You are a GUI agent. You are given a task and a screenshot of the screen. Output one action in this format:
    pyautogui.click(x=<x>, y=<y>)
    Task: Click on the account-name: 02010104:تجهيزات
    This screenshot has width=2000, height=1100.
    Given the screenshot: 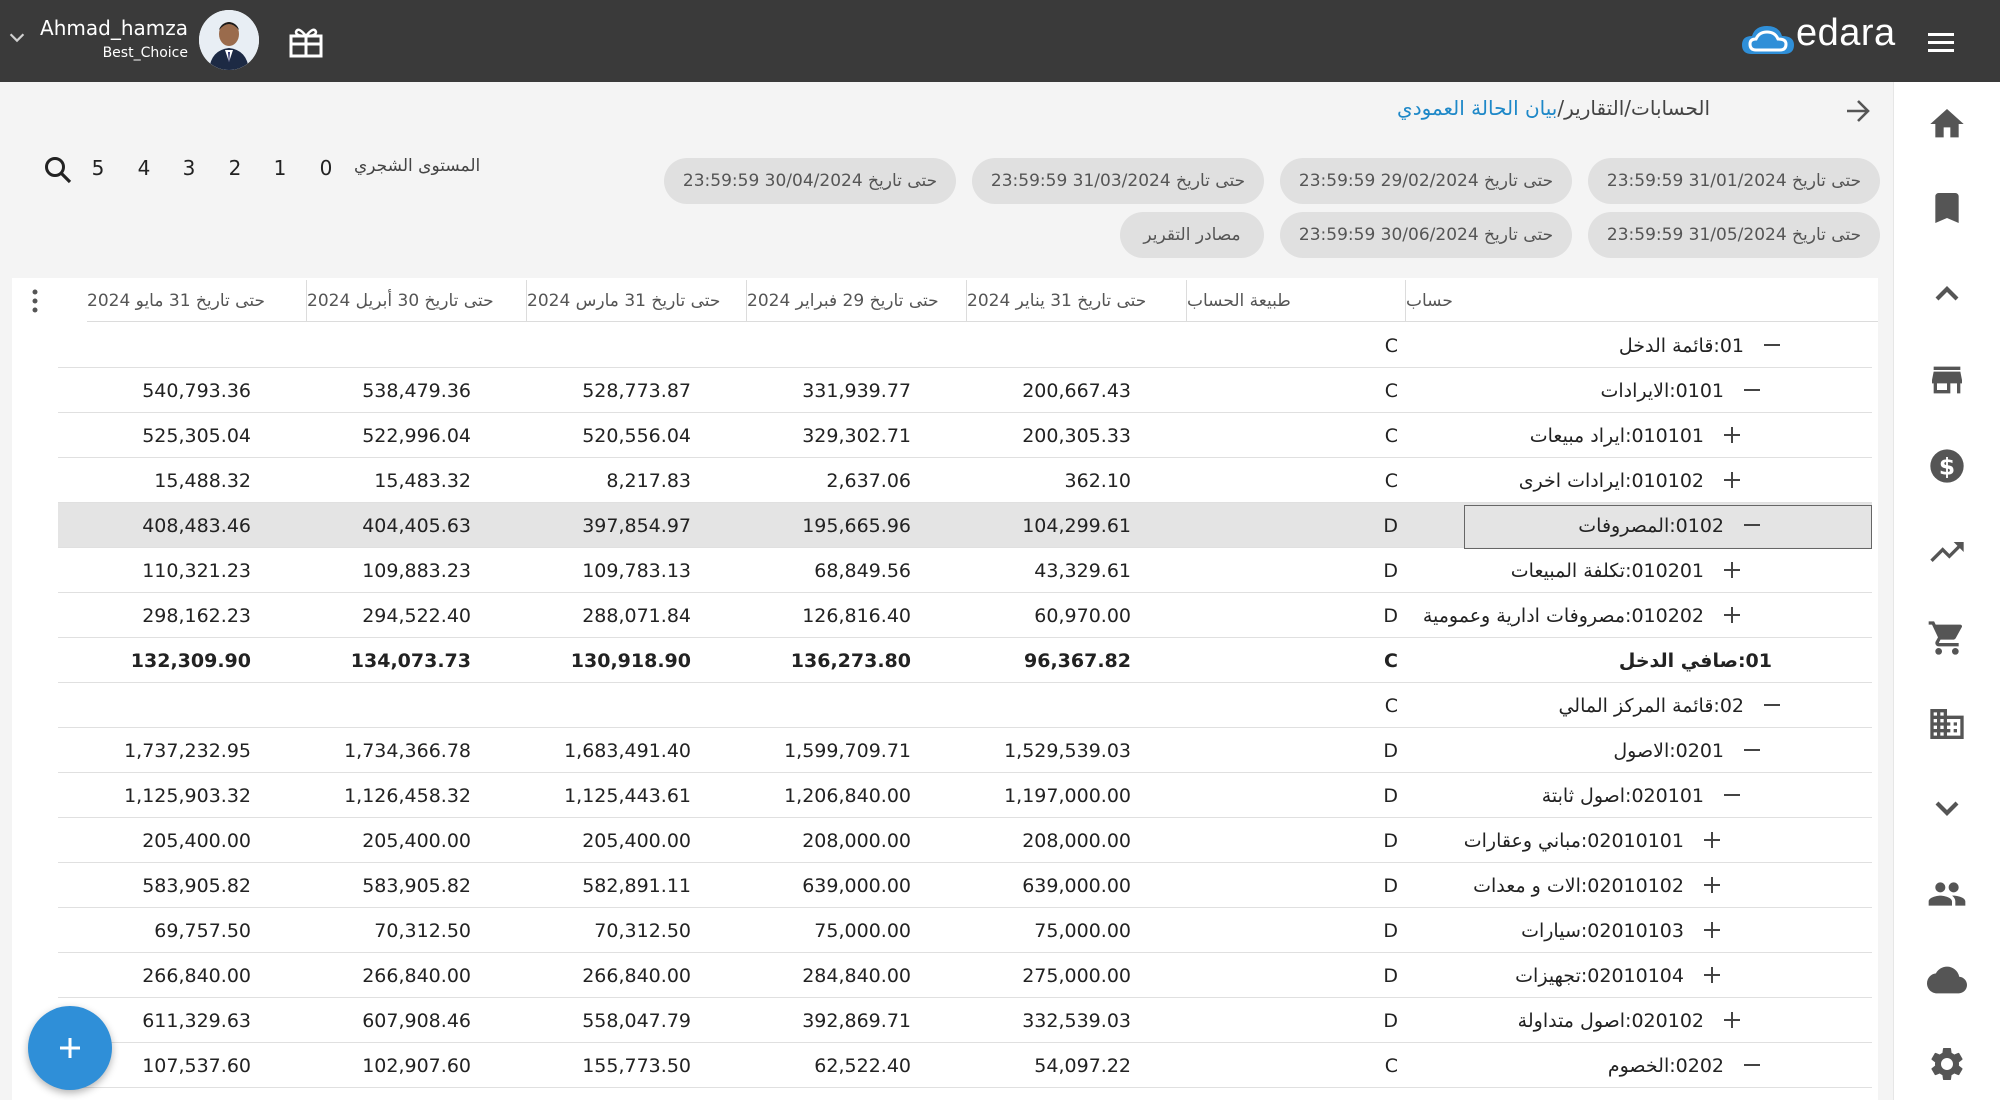 What is the action you would take?
    pyautogui.click(x=1599, y=975)
    